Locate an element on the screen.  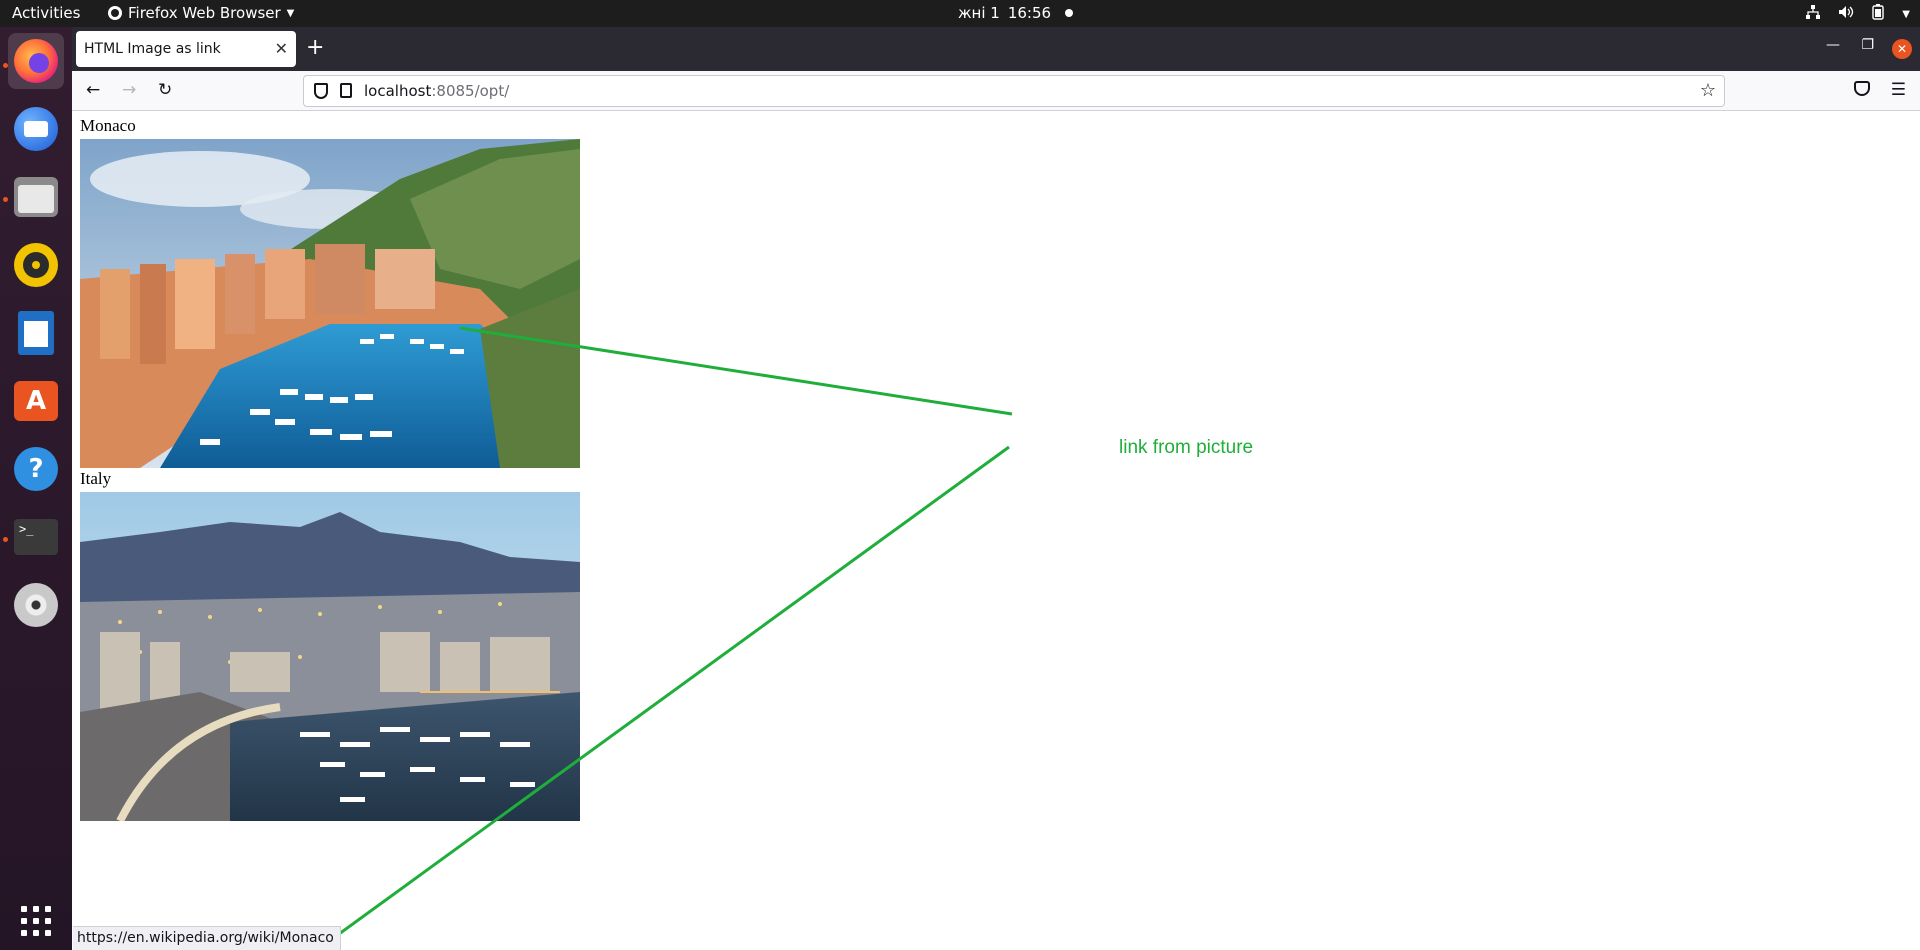
dock: A ? >_ is located at coordinates (36, 488).